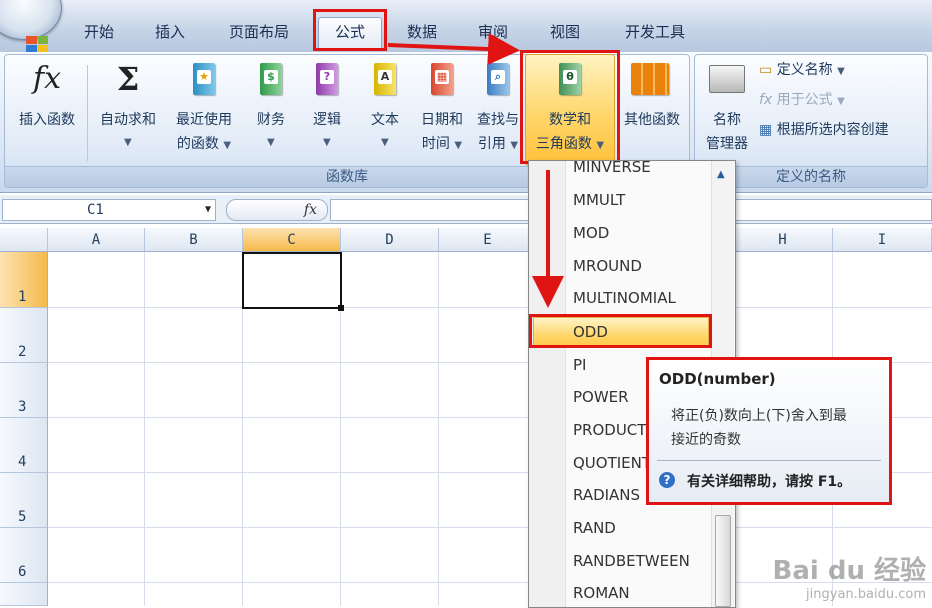 The height and width of the screenshot is (608, 932). I want to click on tooltip-help-text: 有关详细帮助，请按 F1。, so click(769, 482).